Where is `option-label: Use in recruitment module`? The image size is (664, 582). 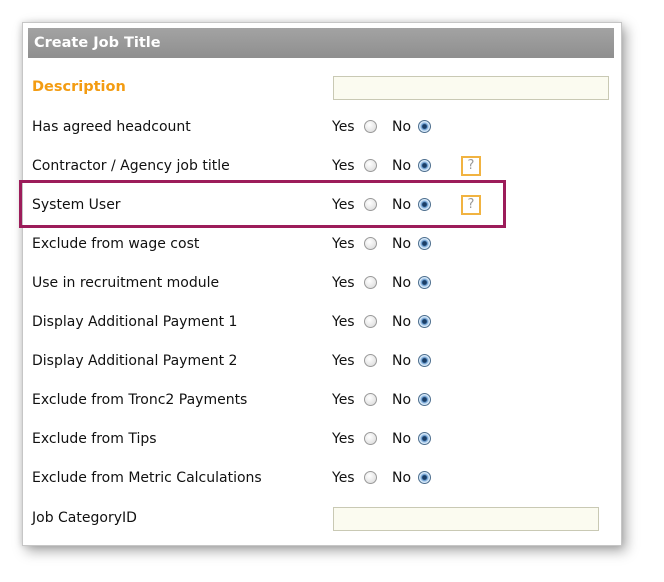 option-label: Use in recruitment module is located at coordinates (126, 283).